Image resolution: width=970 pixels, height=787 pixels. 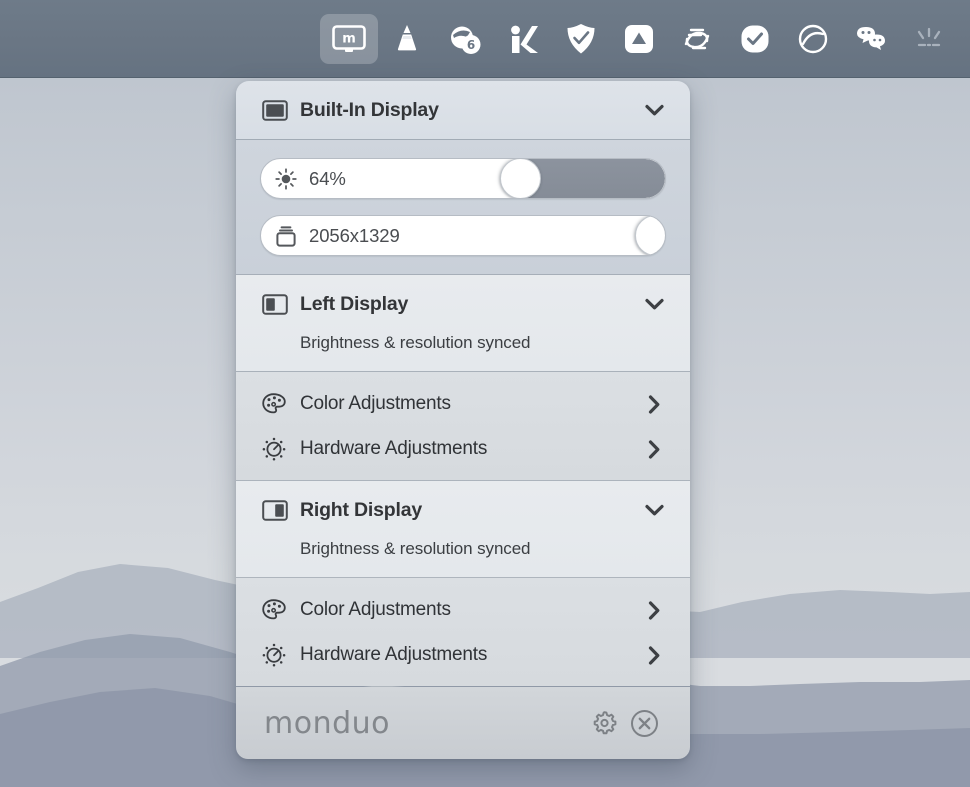 I want to click on right-hardware-adjustments-row: Hardware Adjustments, so click(x=463, y=659).